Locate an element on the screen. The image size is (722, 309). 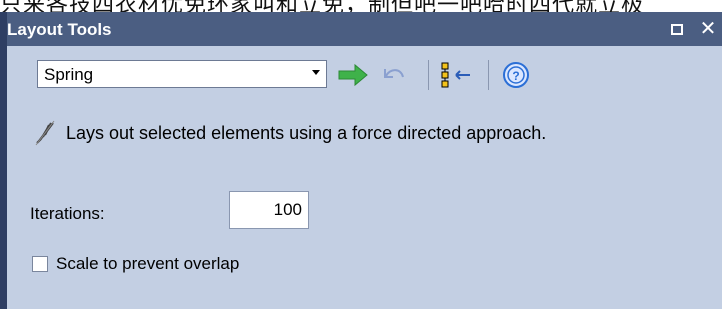
undo-button is located at coordinates (394, 75).